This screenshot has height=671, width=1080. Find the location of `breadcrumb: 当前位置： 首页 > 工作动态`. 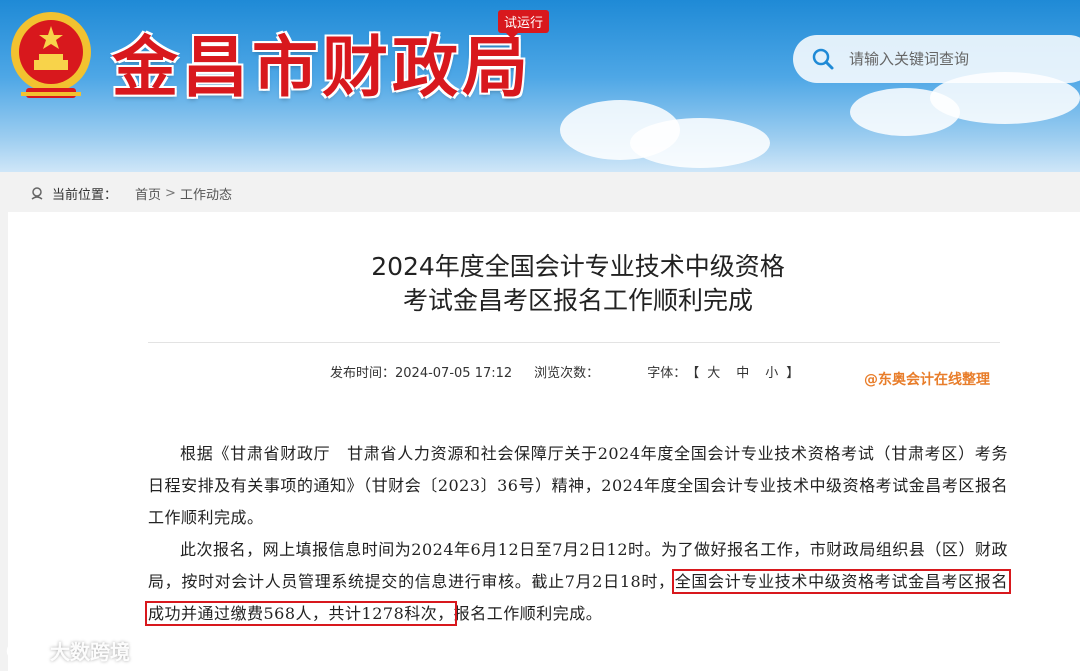

breadcrumb: 当前位置： 首页 > 工作动态 is located at coordinates (544, 193).